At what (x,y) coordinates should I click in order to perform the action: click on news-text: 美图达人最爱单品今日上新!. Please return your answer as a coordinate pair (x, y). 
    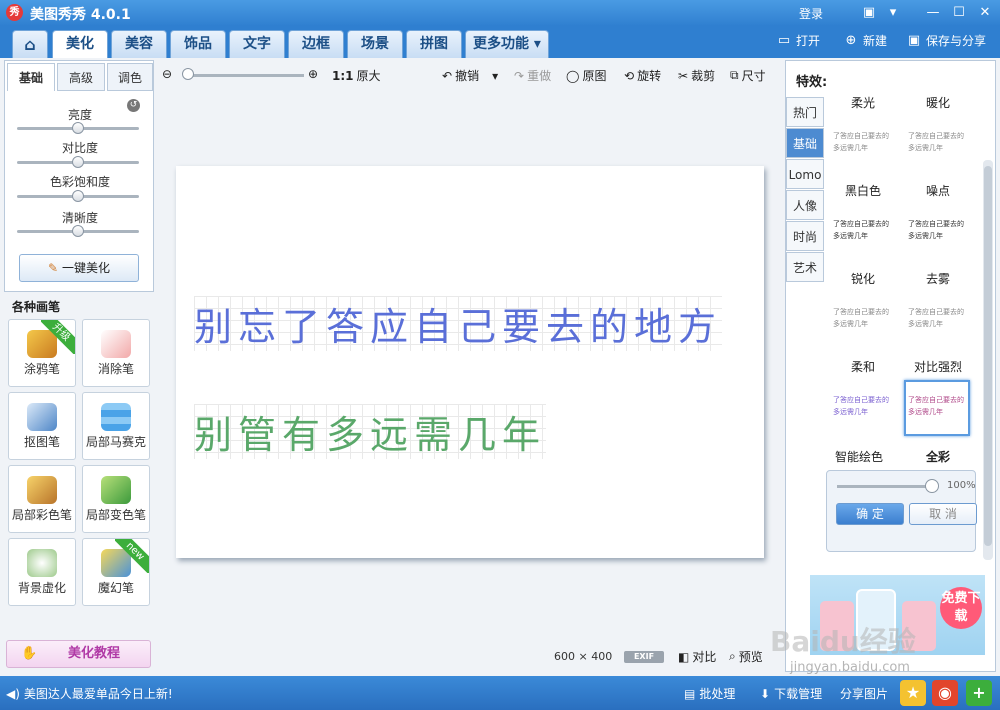
    Looking at the image, I should click on (98, 694).